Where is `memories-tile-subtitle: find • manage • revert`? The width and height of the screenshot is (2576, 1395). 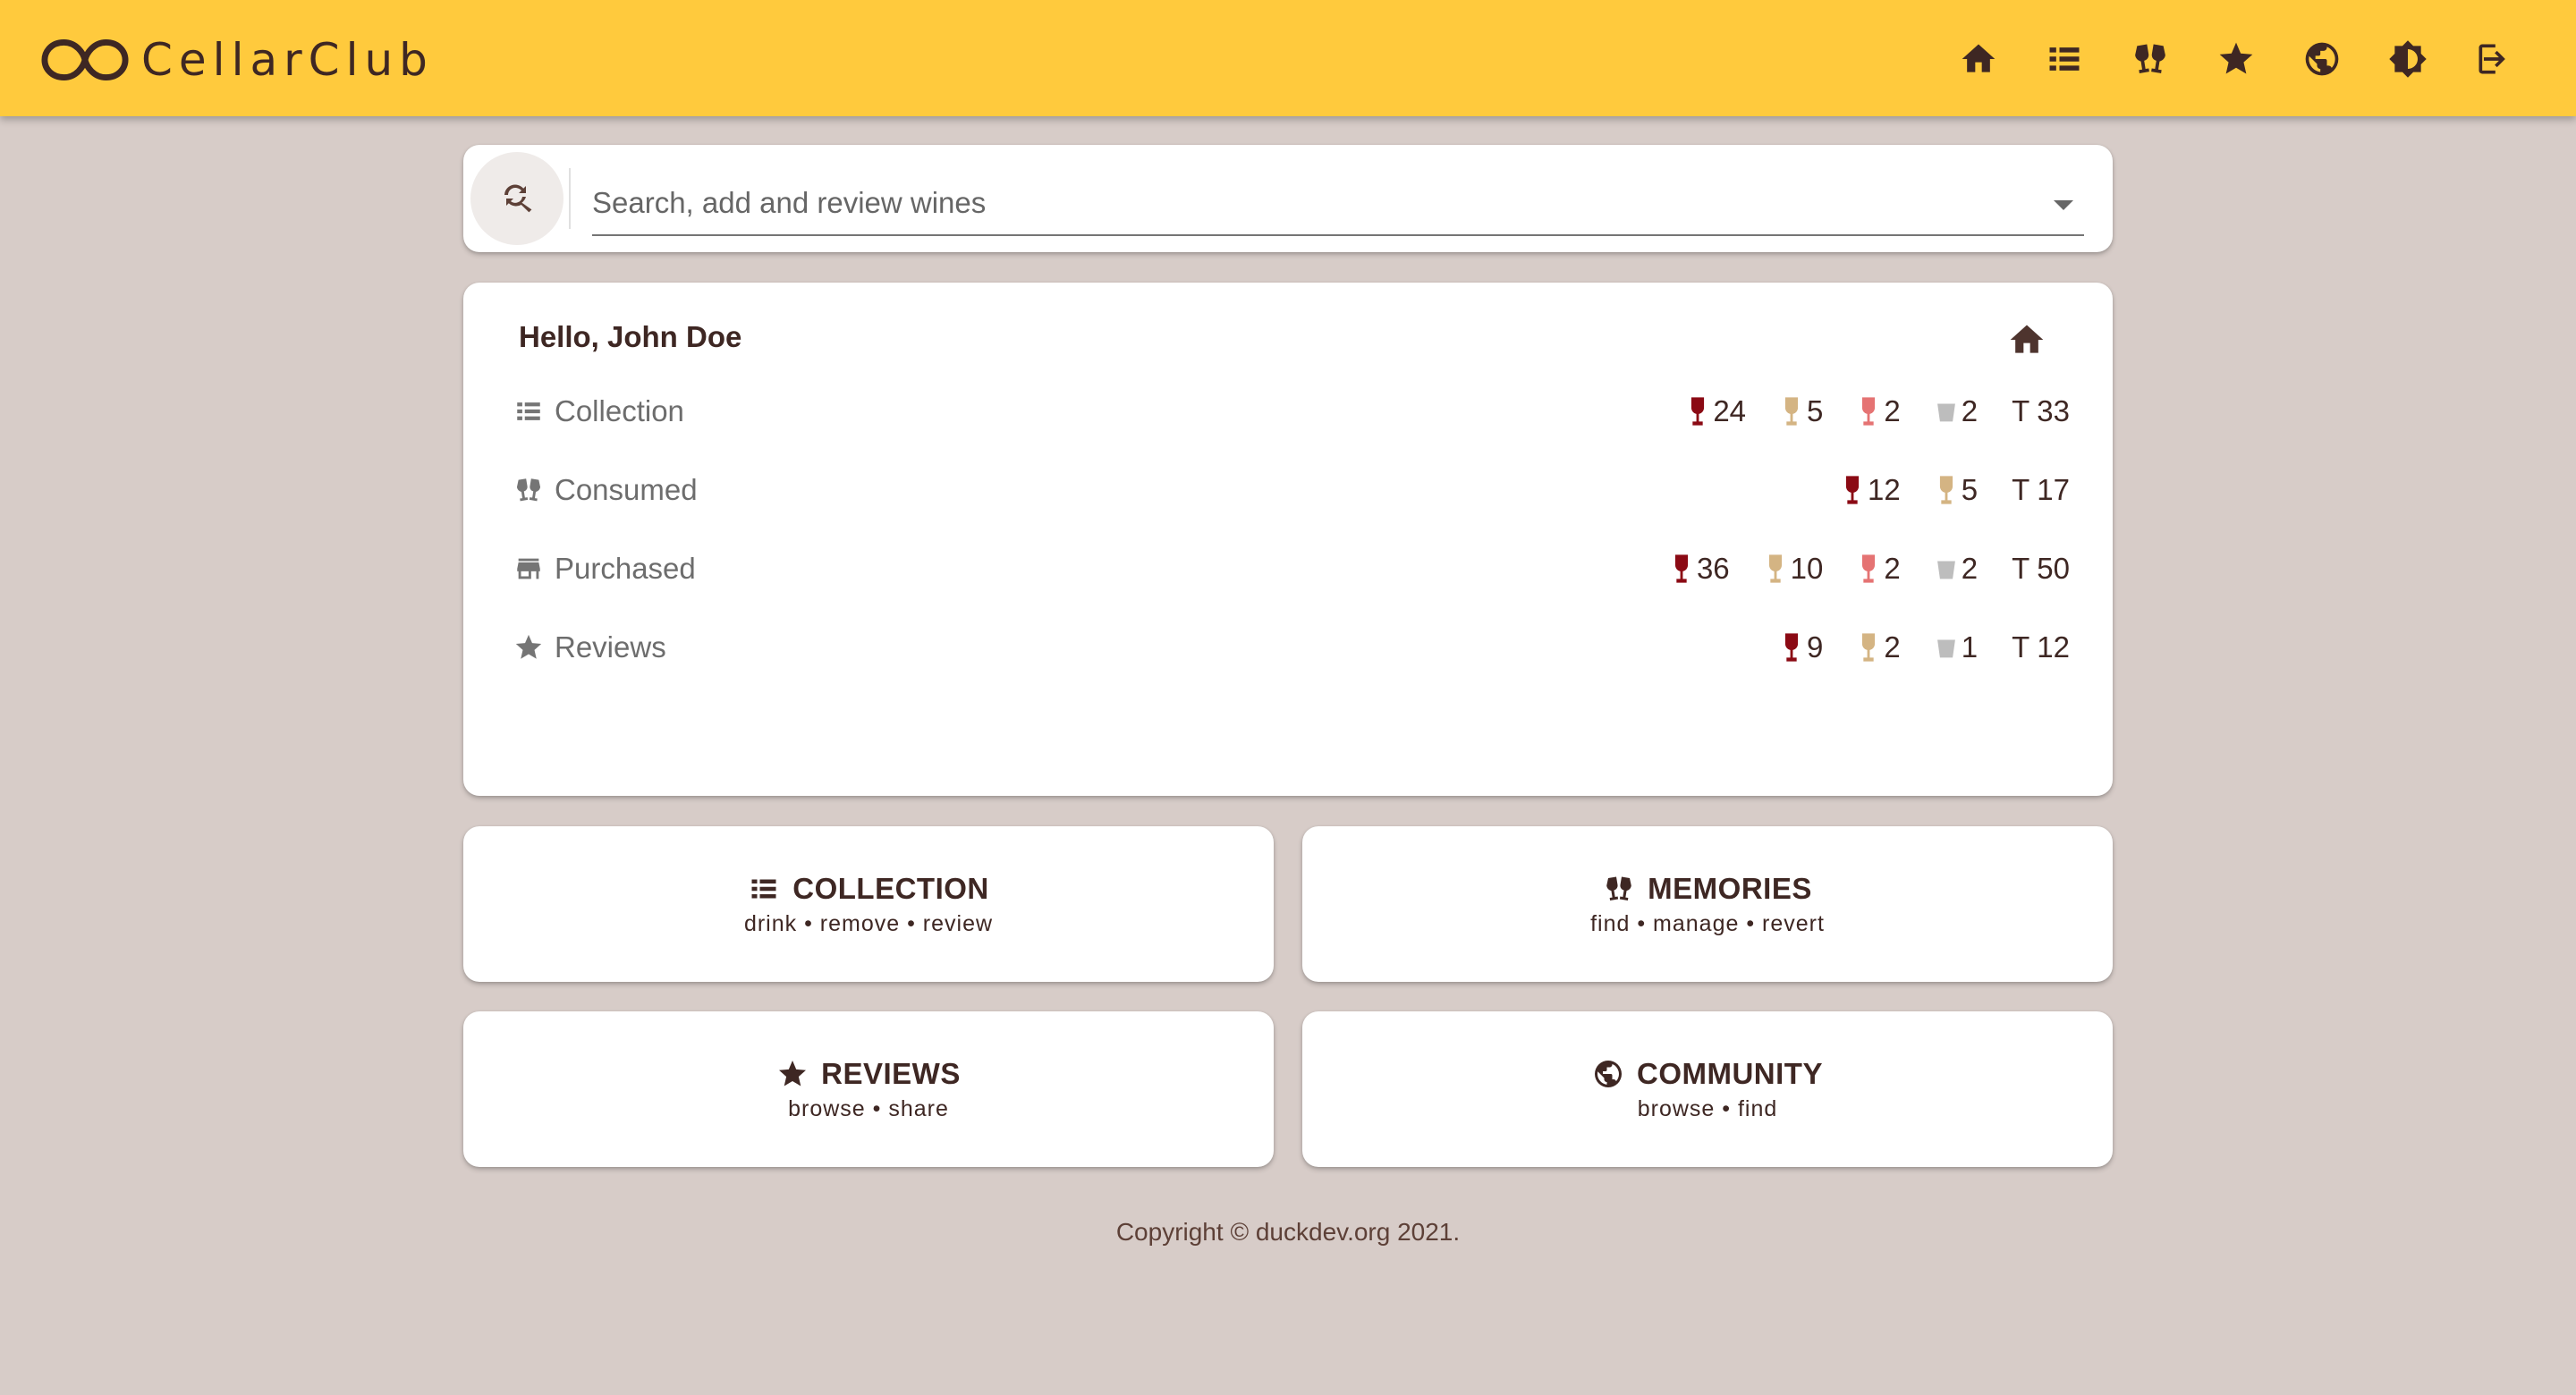
memories-tile-subtitle: find • manage • revert is located at coordinates (1707, 923).